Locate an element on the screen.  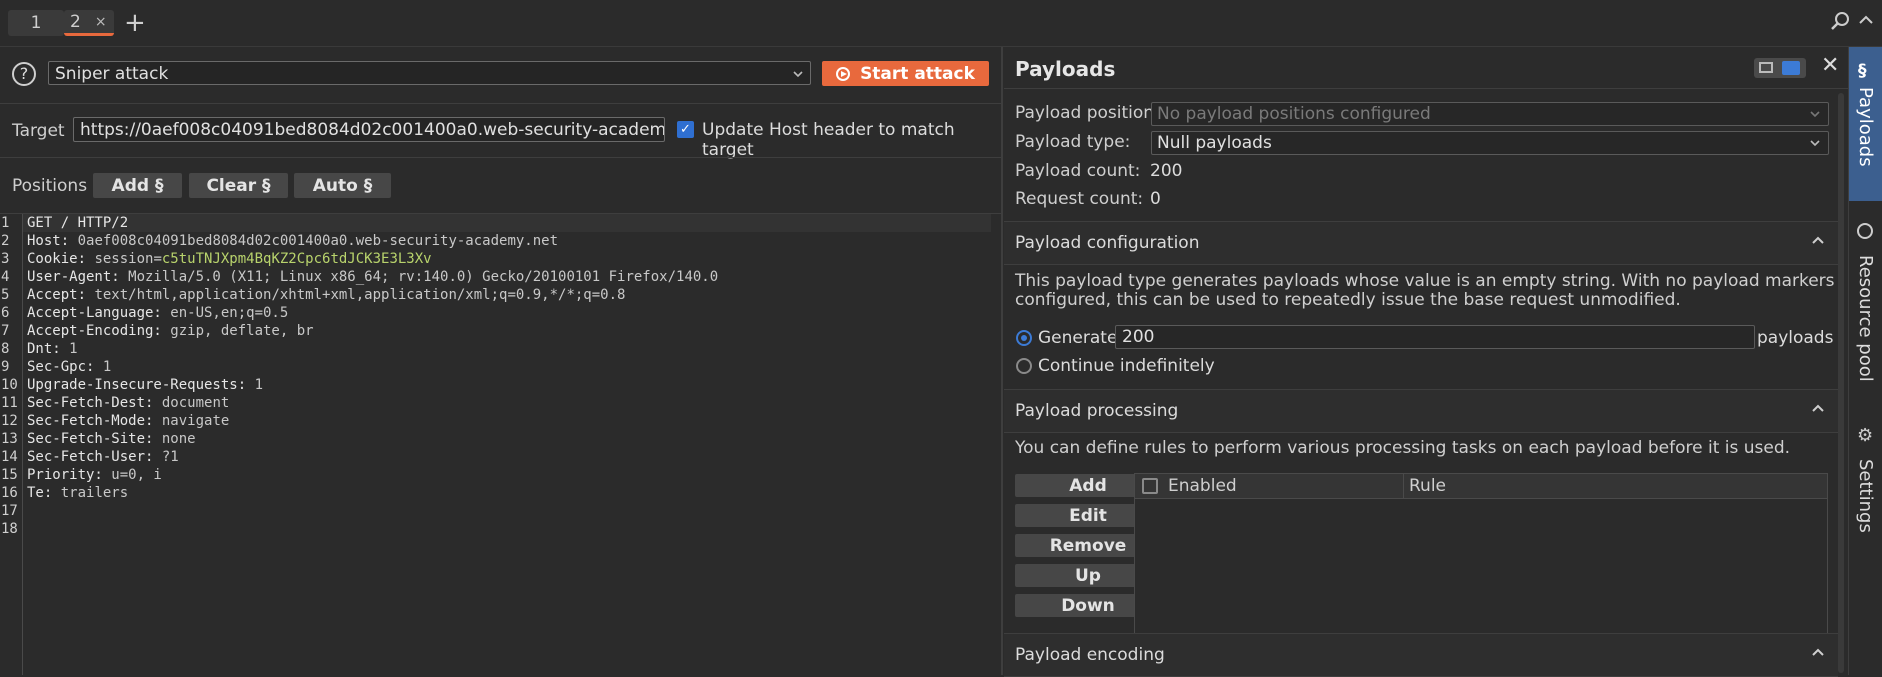
continue-indefinitely-radio is located at coordinates (1024, 366).